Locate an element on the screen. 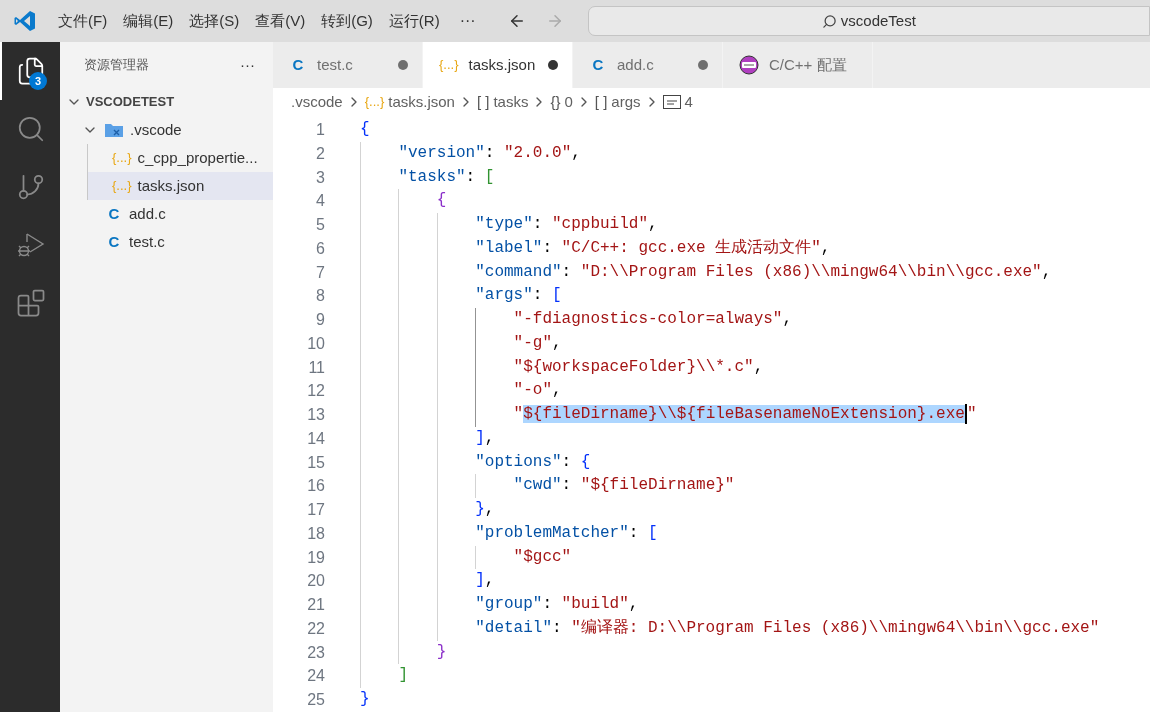 The height and width of the screenshot is (712, 1150). menu-item: 转到(G) is located at coordinates (347, 21).